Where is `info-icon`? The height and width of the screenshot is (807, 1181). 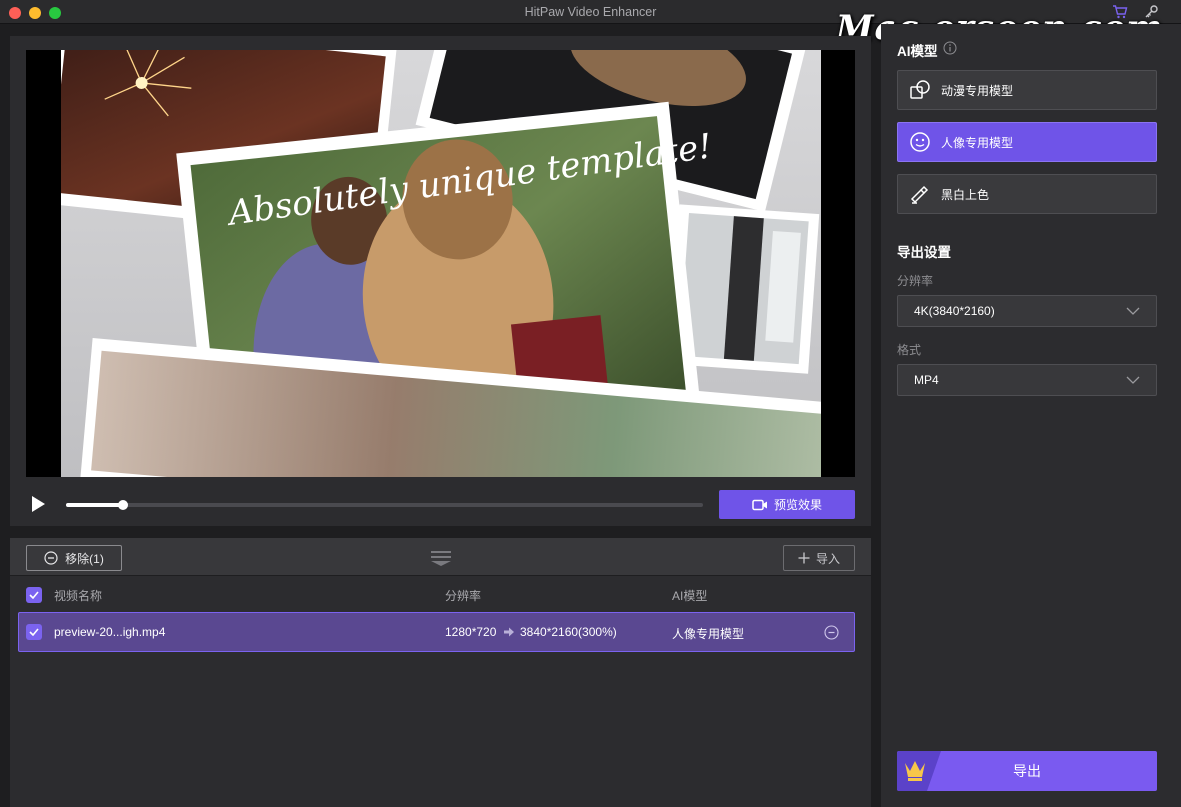 info-icon is located at coordinates (950, 48).